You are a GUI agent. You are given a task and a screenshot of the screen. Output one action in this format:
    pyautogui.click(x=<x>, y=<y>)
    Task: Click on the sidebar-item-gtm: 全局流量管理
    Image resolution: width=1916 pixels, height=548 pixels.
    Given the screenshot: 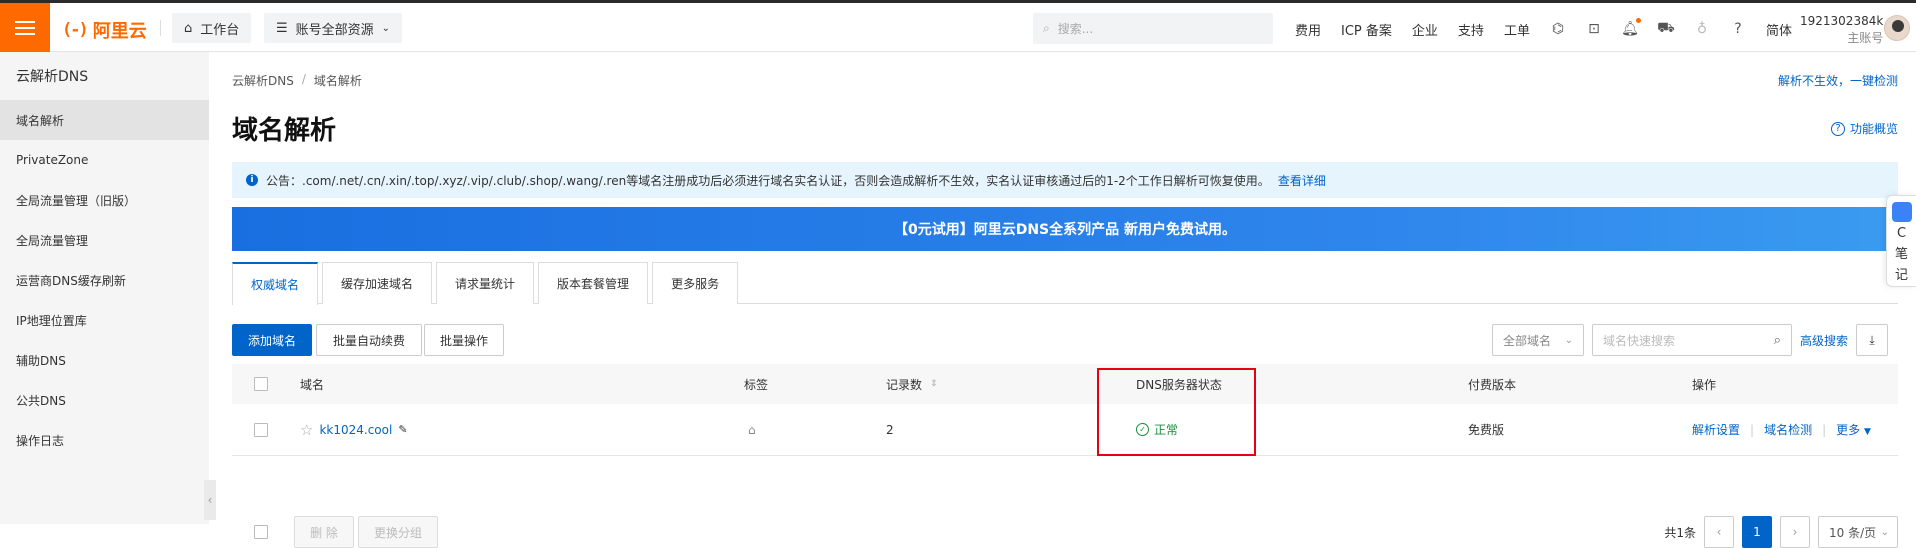 What is the action you would take?
    pyautogui.click(x=104, y=240)
    